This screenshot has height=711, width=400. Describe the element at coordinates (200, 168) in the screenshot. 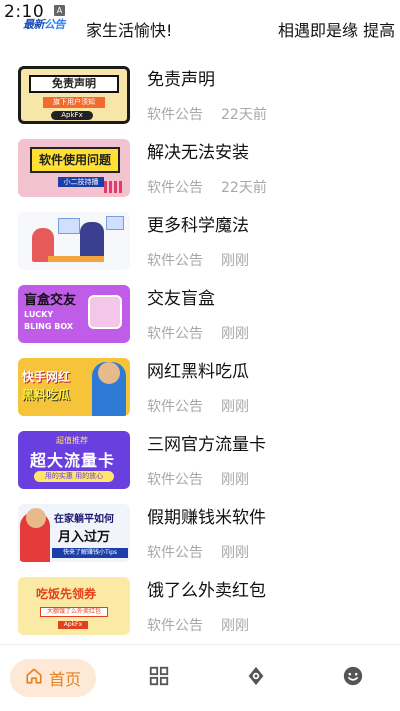

I see `list-item: 软件使用问题 小二技持播 解决无法安装 软件公告 22天前` at that location.